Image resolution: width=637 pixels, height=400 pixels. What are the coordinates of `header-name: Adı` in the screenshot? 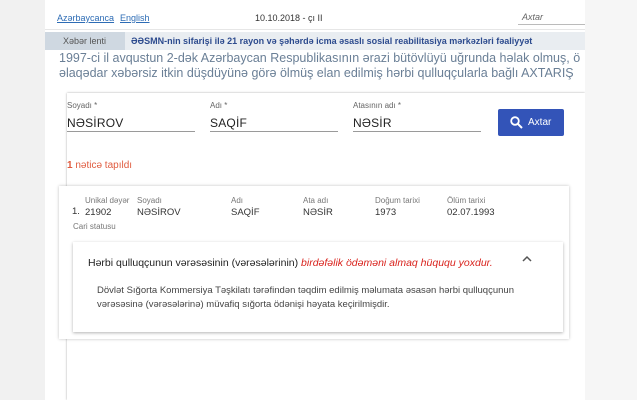 It's located at (237, 200).